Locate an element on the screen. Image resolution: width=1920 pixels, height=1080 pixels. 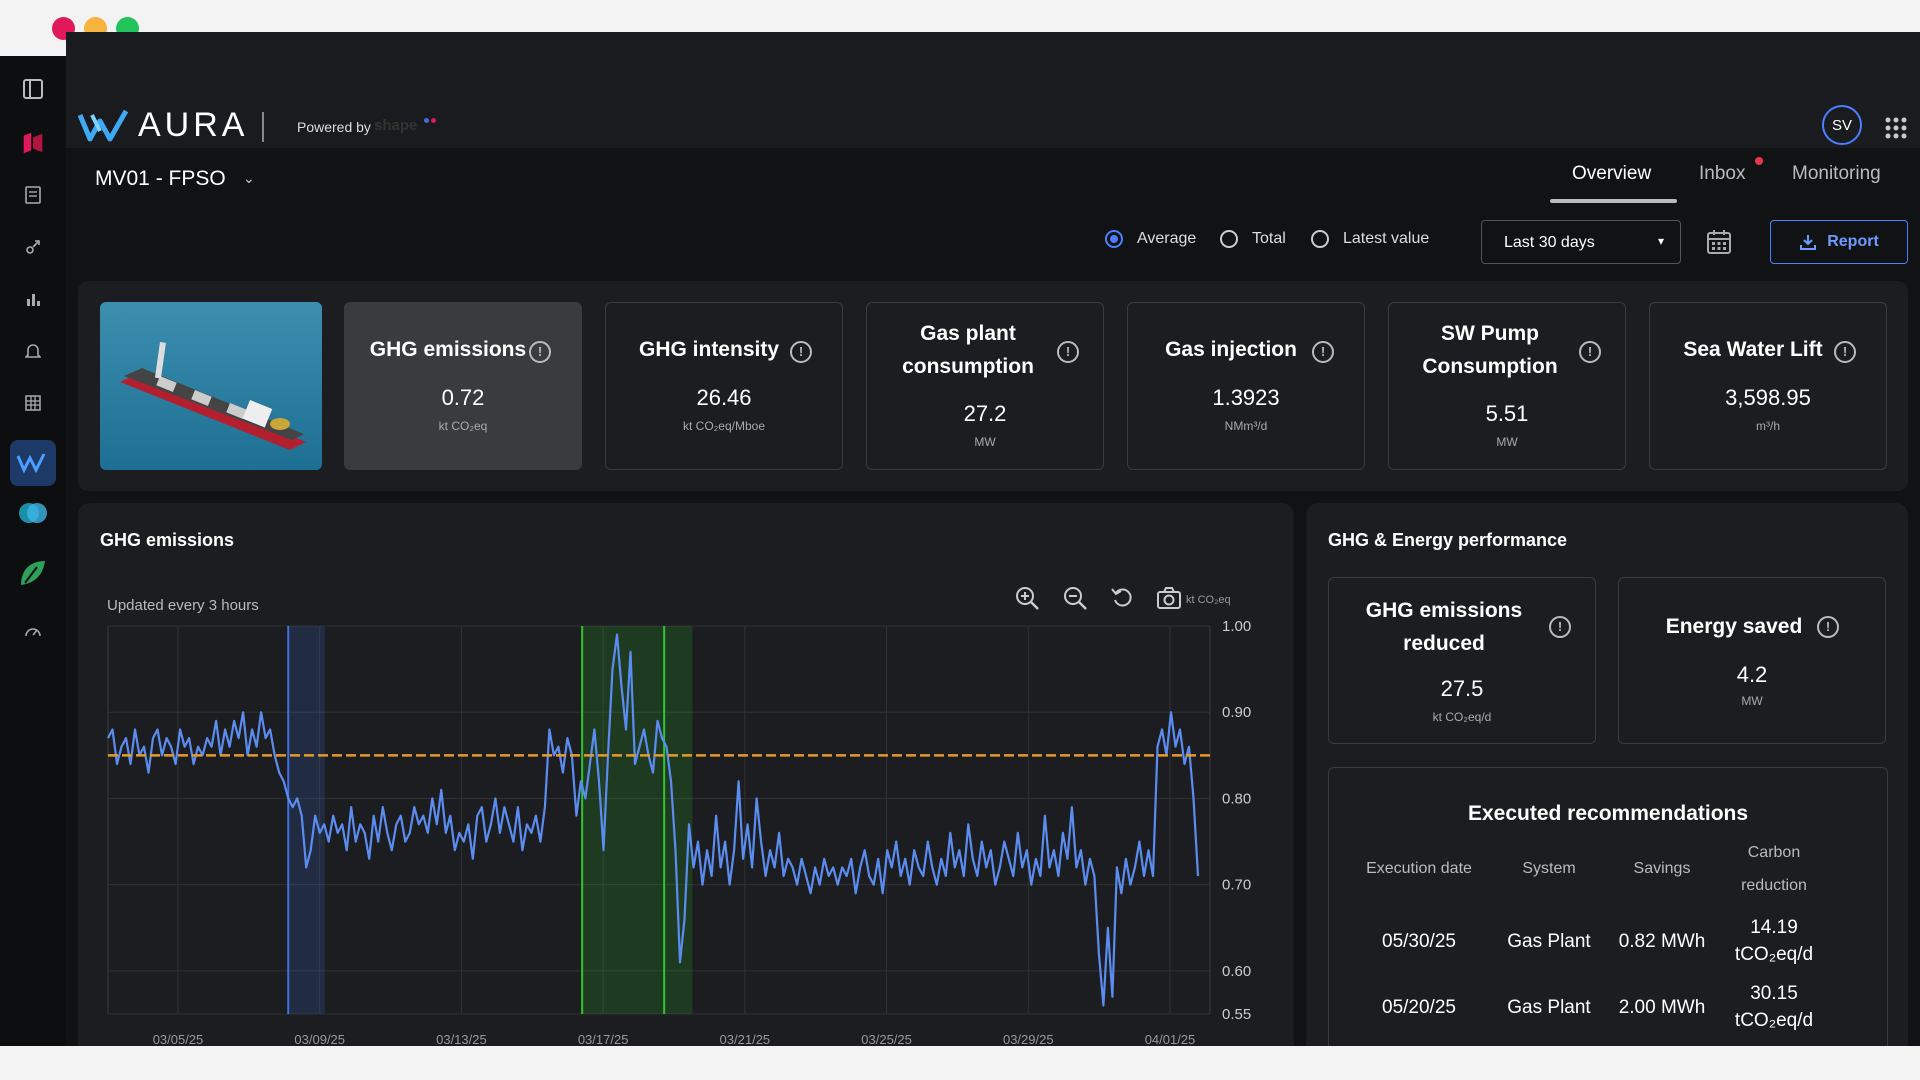
zoom-out-icon is located at coordinates (1075, 598).